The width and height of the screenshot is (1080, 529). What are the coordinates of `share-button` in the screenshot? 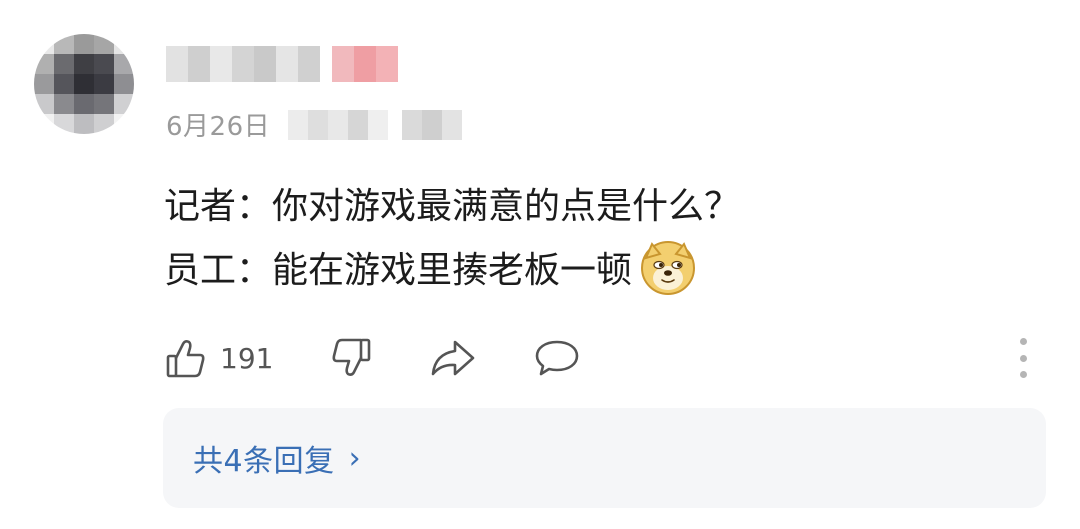 It's located at (453, 358).